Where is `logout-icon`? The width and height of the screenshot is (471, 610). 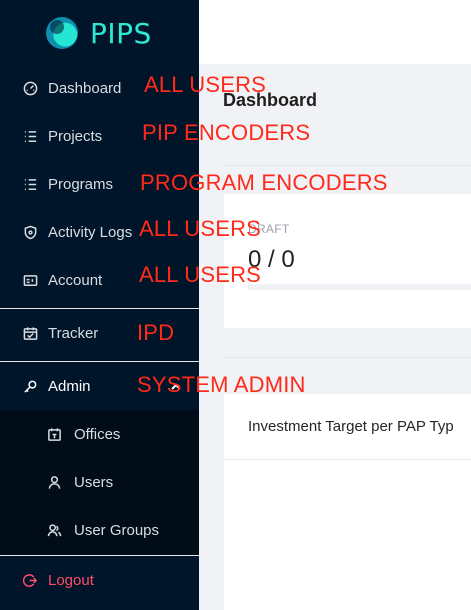 logout-icon is located at coordinates (30, 580).